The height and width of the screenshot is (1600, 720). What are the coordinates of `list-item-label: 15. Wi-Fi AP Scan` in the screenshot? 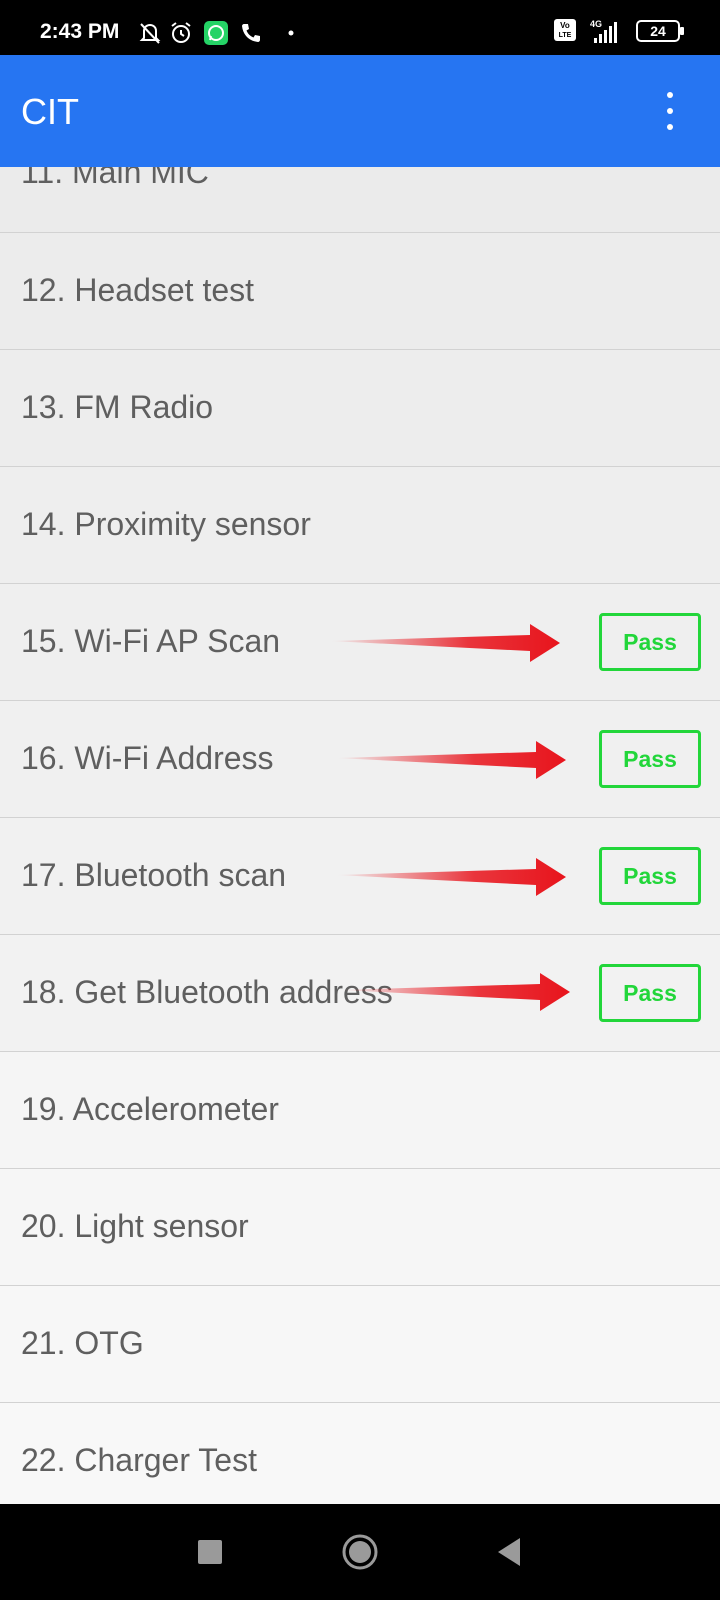 It's located at (151, 641).